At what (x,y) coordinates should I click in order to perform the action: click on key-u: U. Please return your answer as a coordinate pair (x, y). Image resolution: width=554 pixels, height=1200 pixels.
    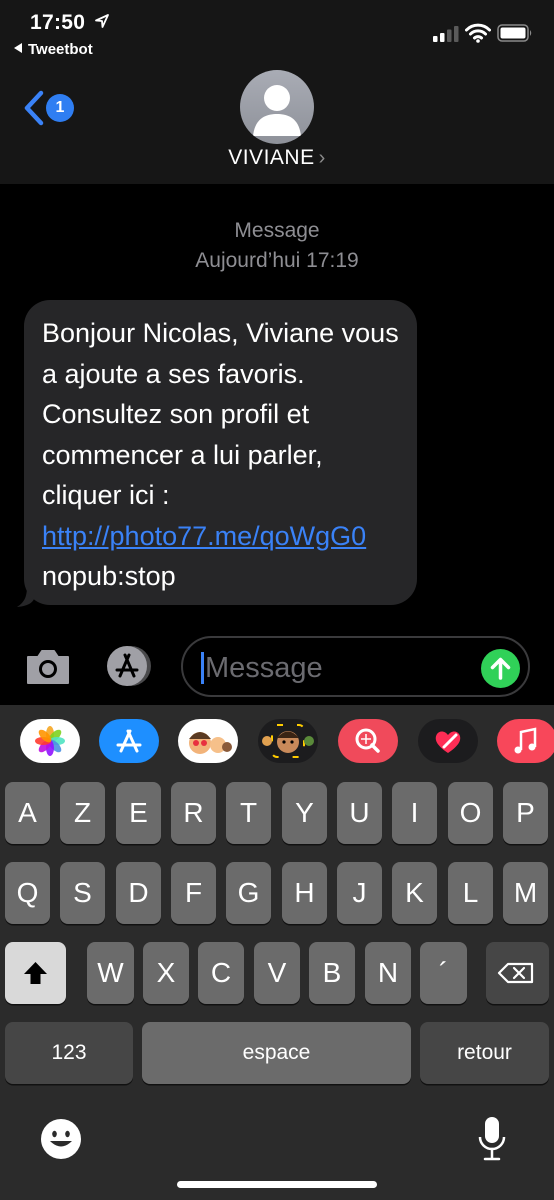
    Looking at the image, I should click on (359, 813).